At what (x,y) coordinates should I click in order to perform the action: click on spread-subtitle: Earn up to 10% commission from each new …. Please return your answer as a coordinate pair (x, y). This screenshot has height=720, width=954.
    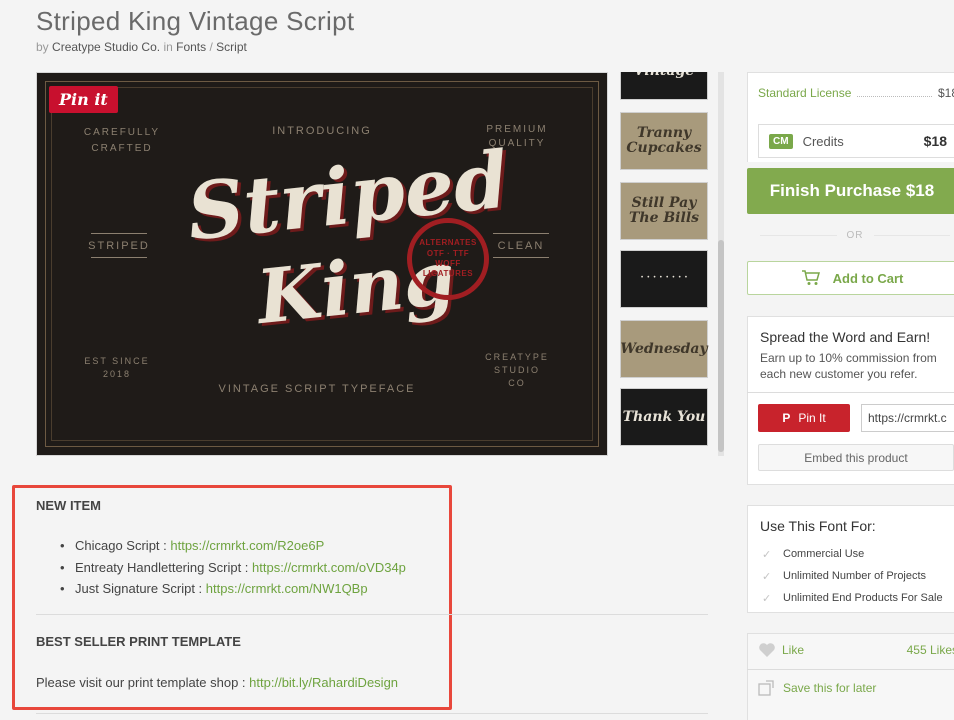
    Looking at the image, I should click on (848, 366).